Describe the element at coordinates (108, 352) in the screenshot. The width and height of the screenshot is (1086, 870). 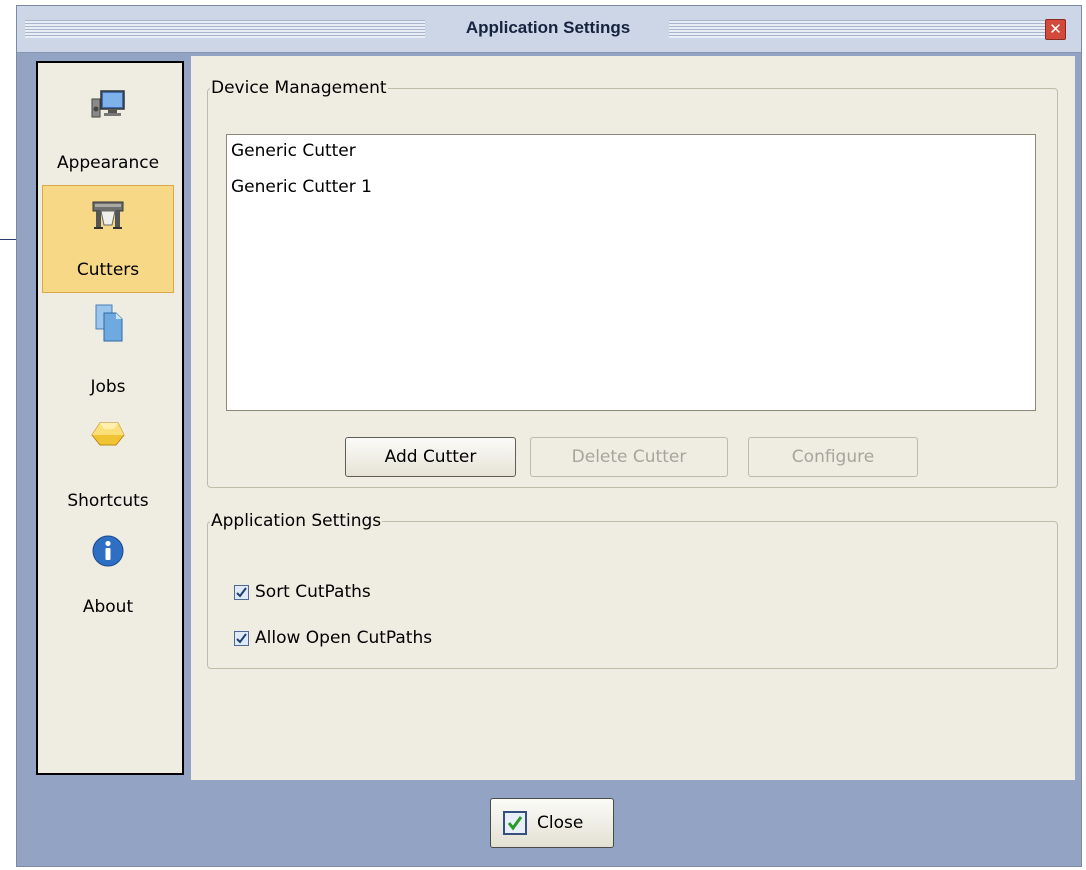
I see `sidebar-item-jobs: Jobs` at that location.